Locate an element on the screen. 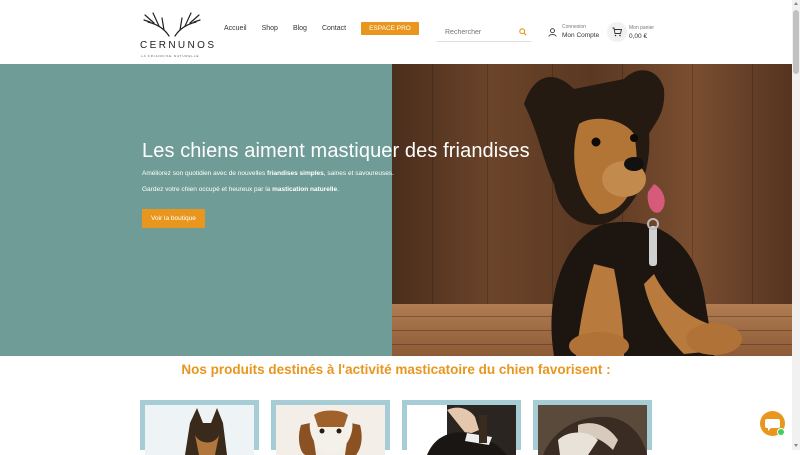 The width and height of the screenshot is (800, 455). antlers-icon is located at coordinates (172, 24).